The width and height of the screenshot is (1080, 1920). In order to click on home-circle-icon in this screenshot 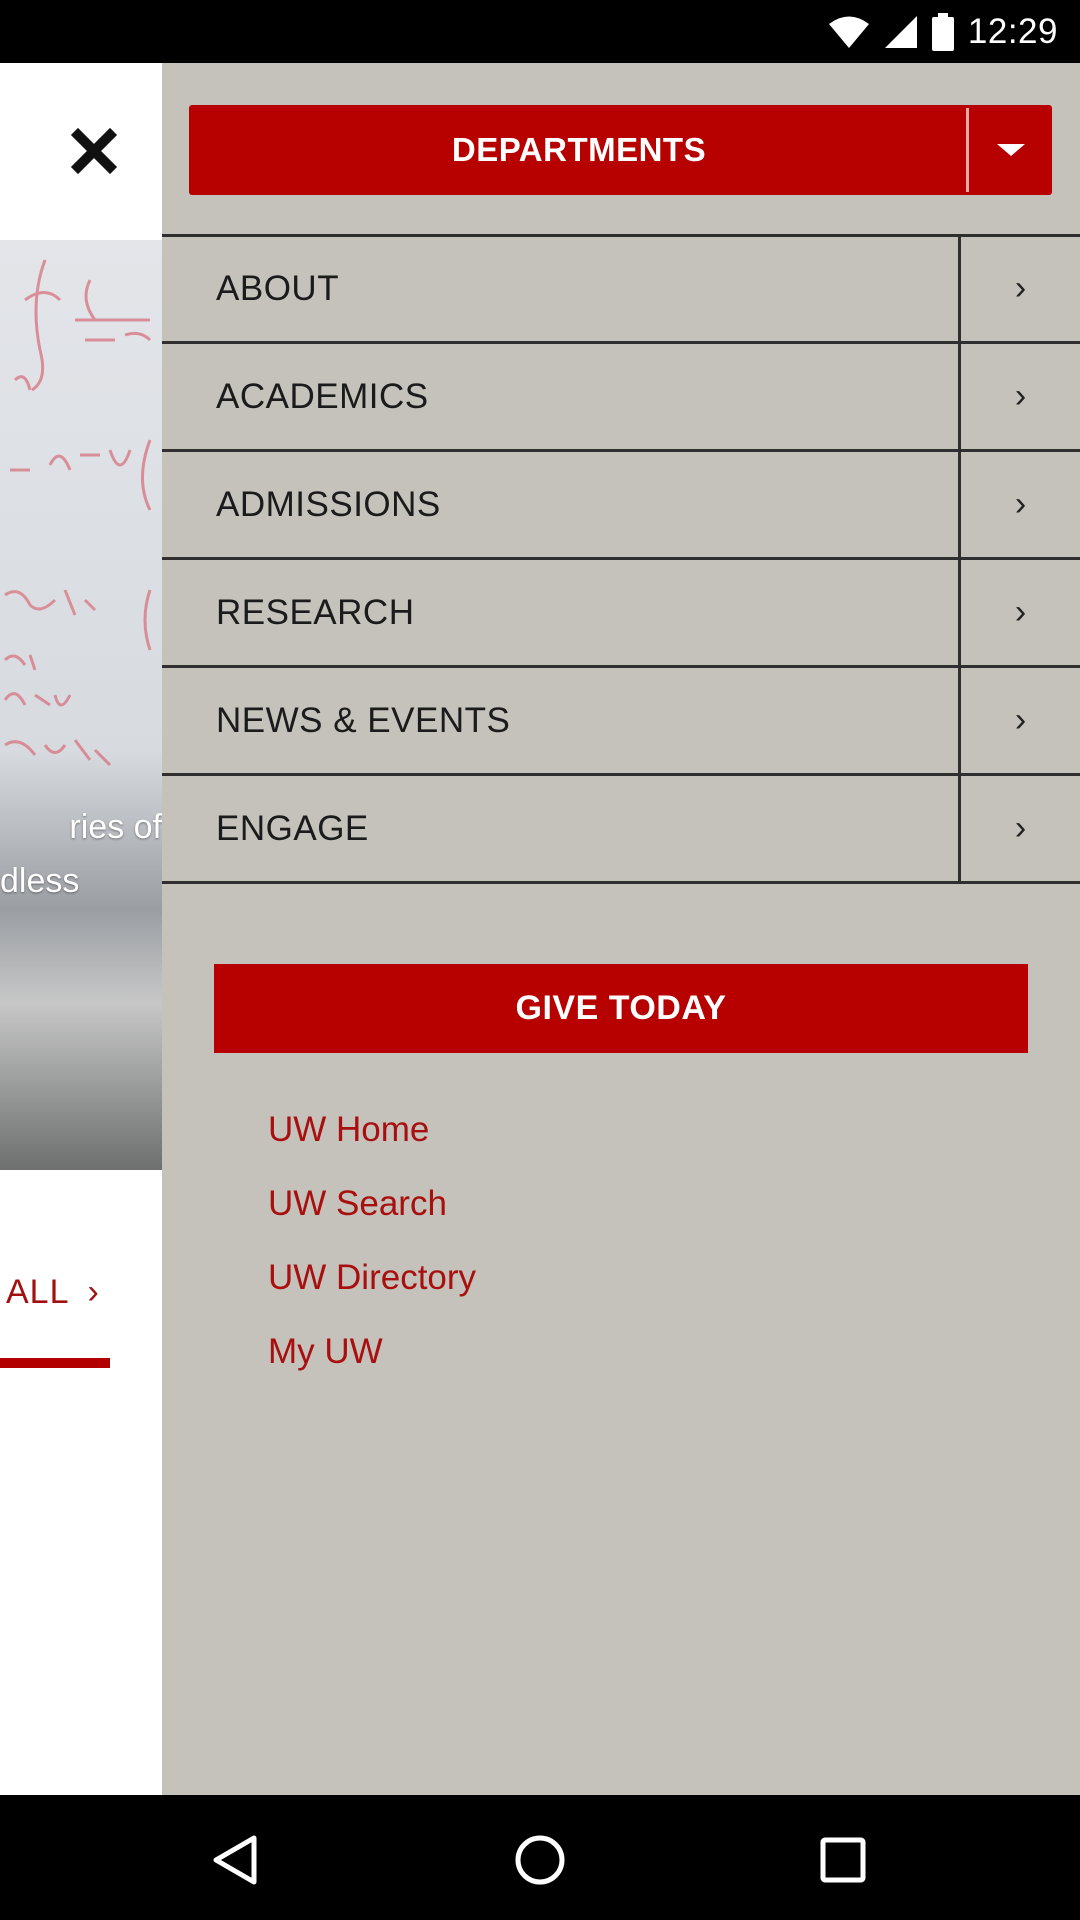, I will do `click(540, 1860)`.